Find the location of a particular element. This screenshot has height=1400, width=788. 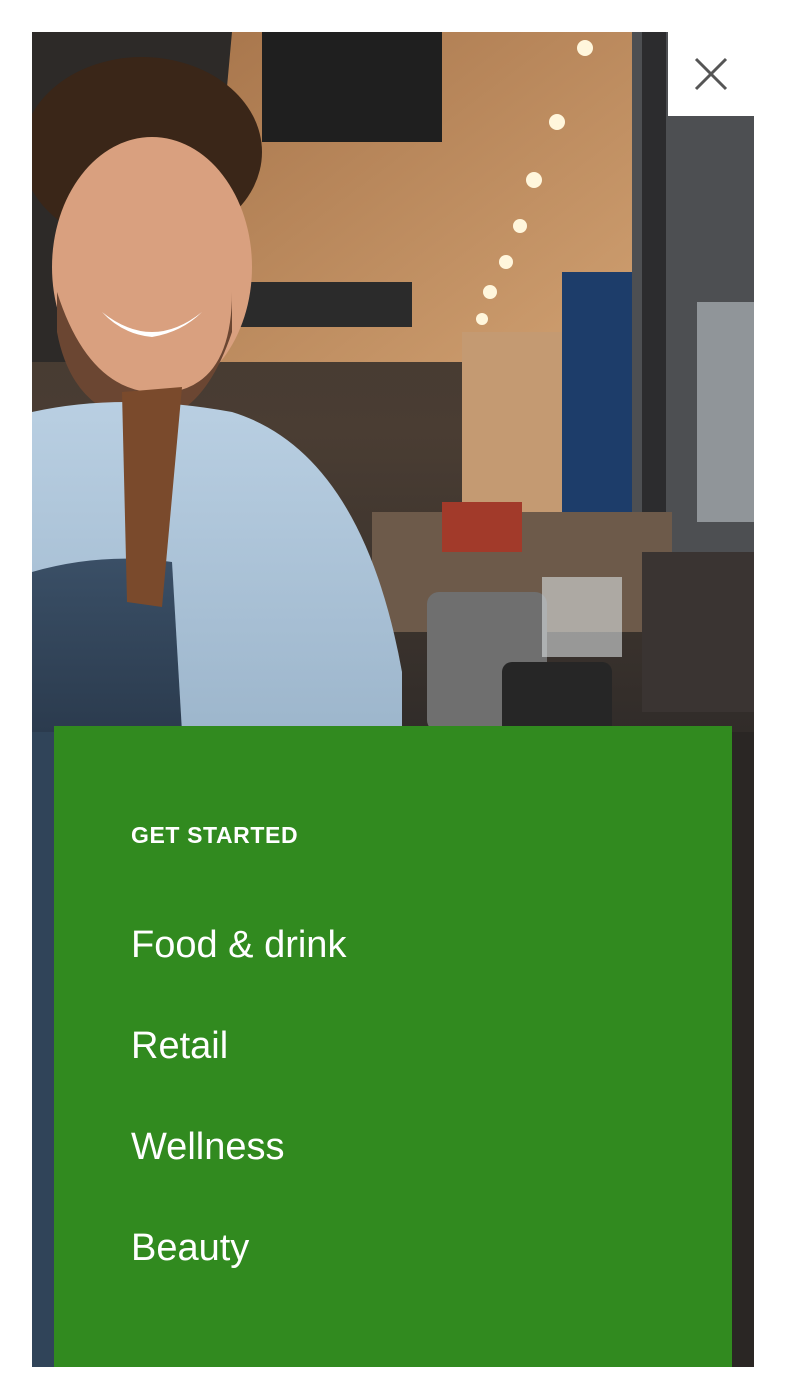

menu-heading: GET STARTED is located at coordinates (215, 835).